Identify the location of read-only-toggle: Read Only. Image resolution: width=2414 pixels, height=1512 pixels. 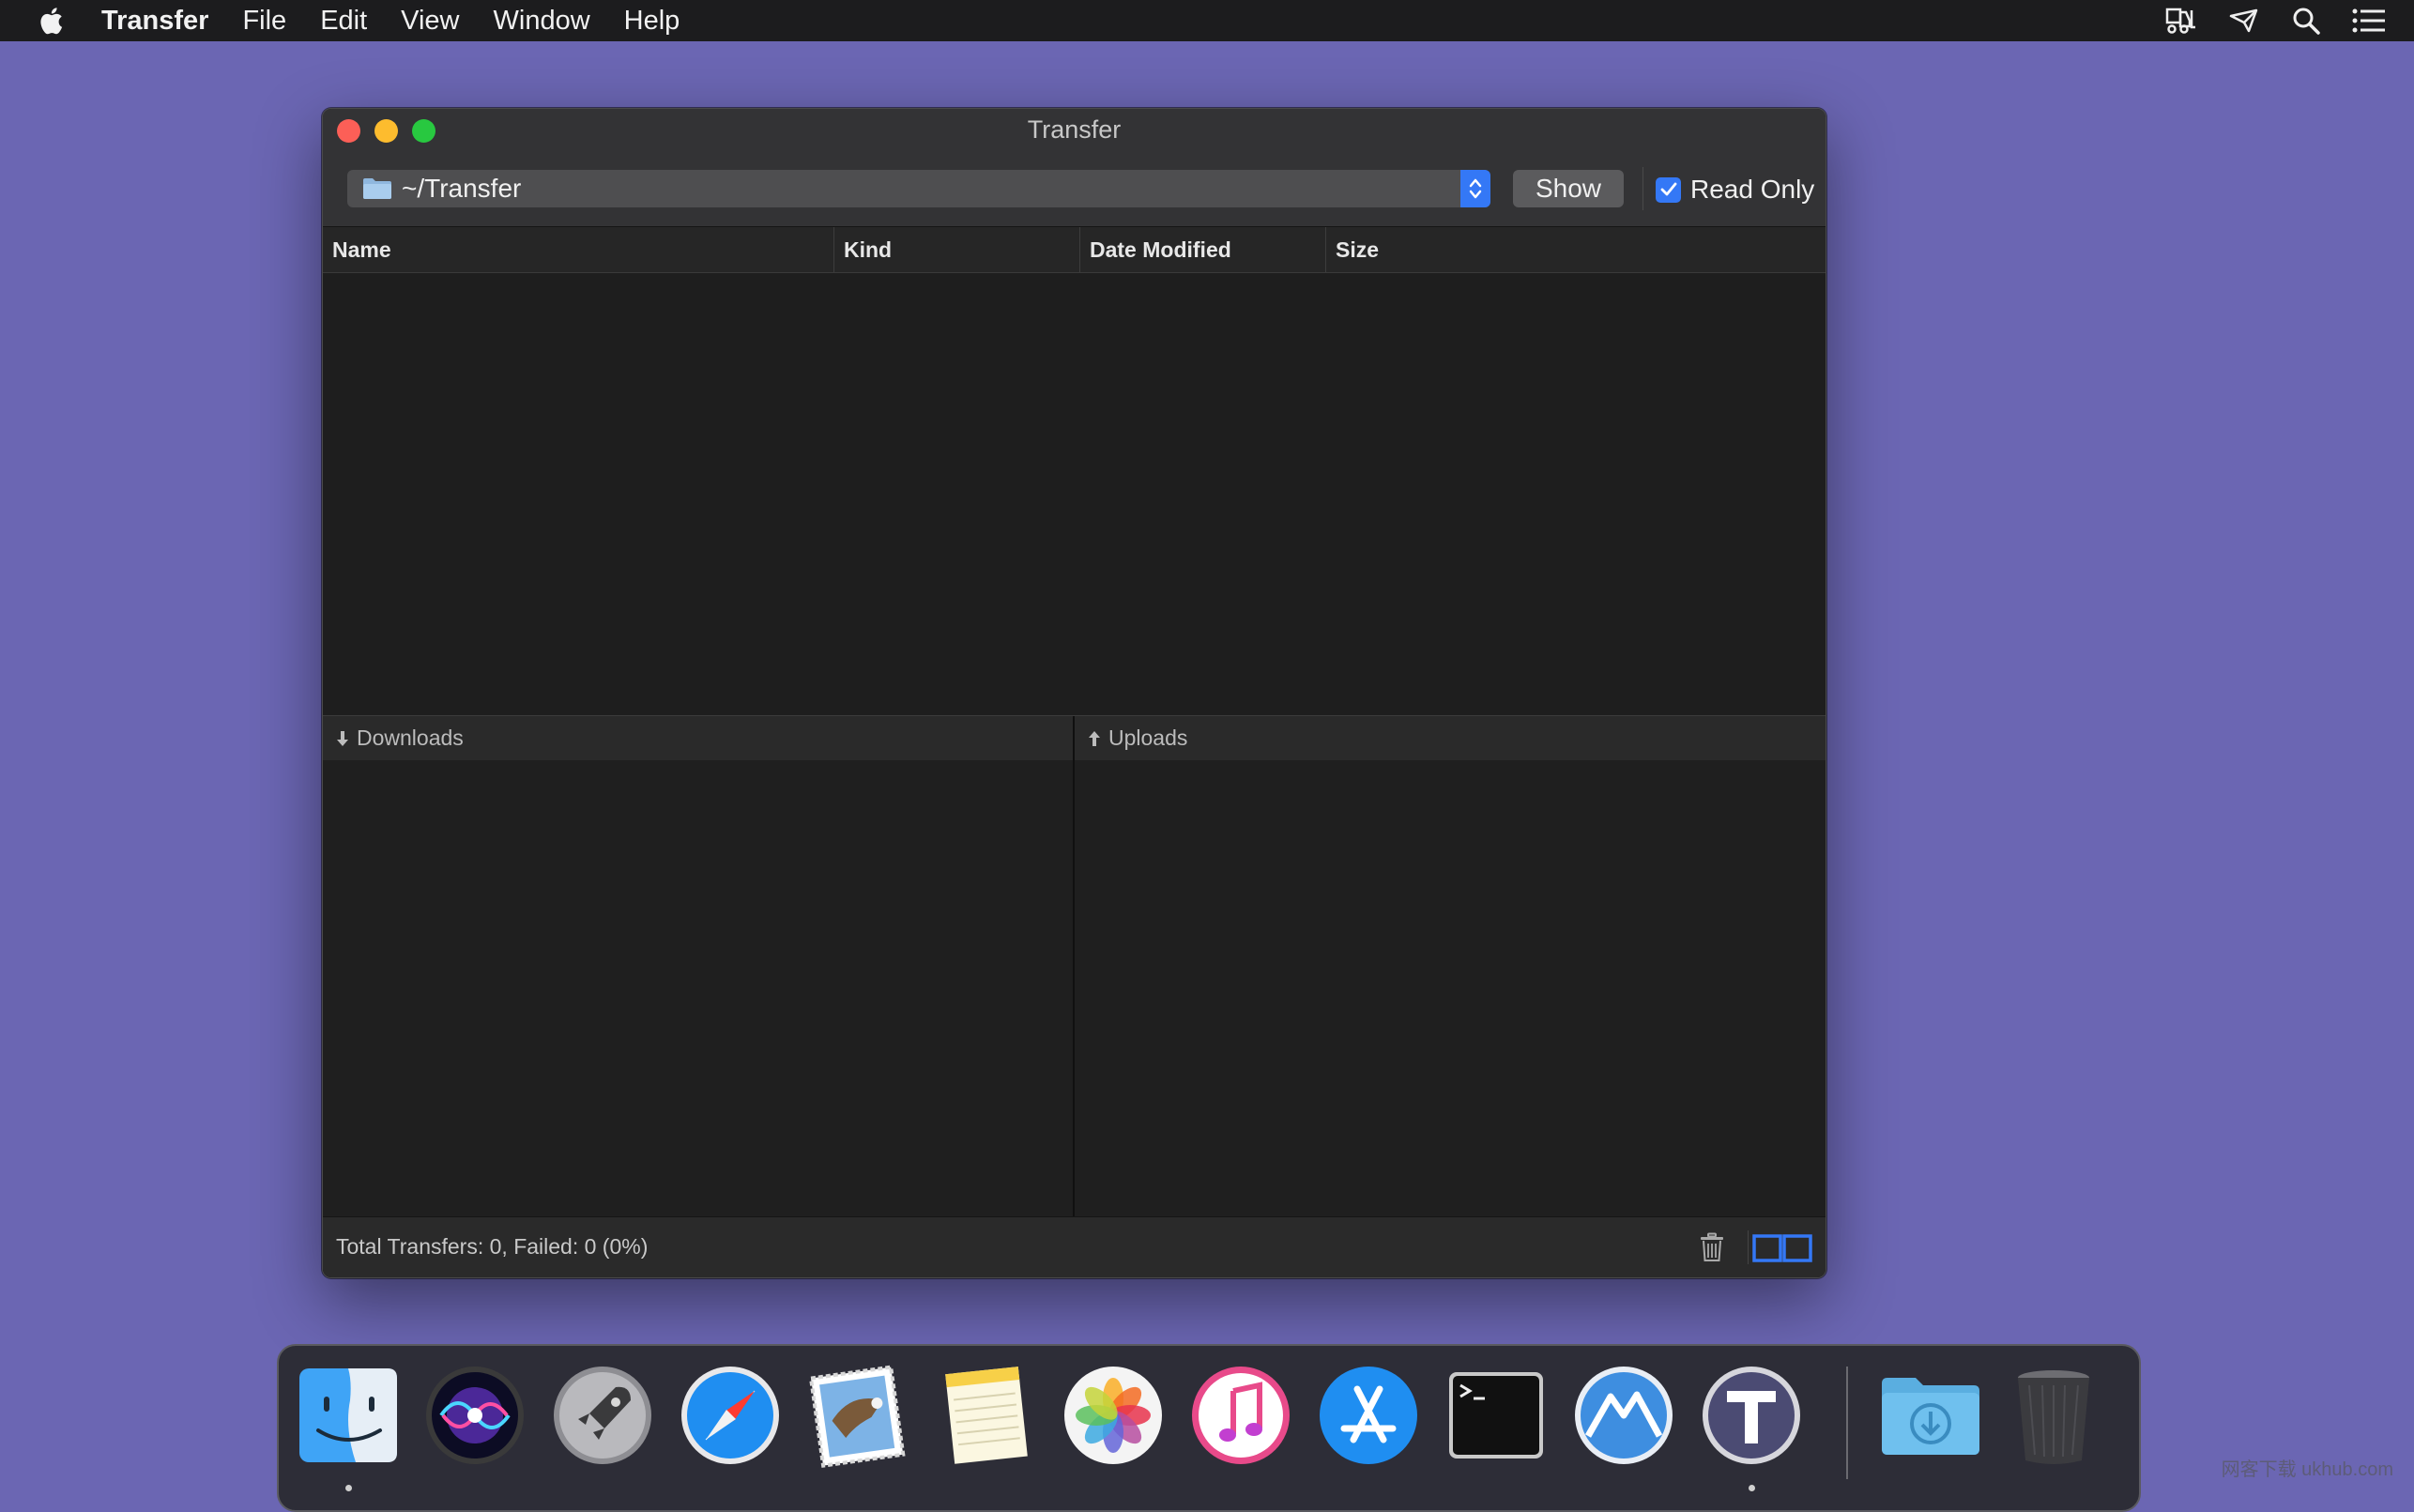
(1735, 189).